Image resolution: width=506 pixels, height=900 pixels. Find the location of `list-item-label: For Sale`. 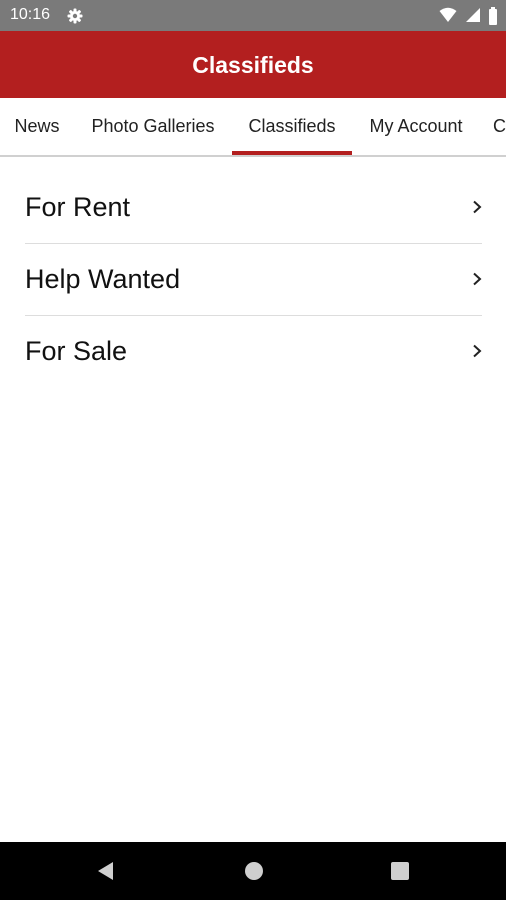

list-item-label: For Sale is located at coordinates (76, 351).